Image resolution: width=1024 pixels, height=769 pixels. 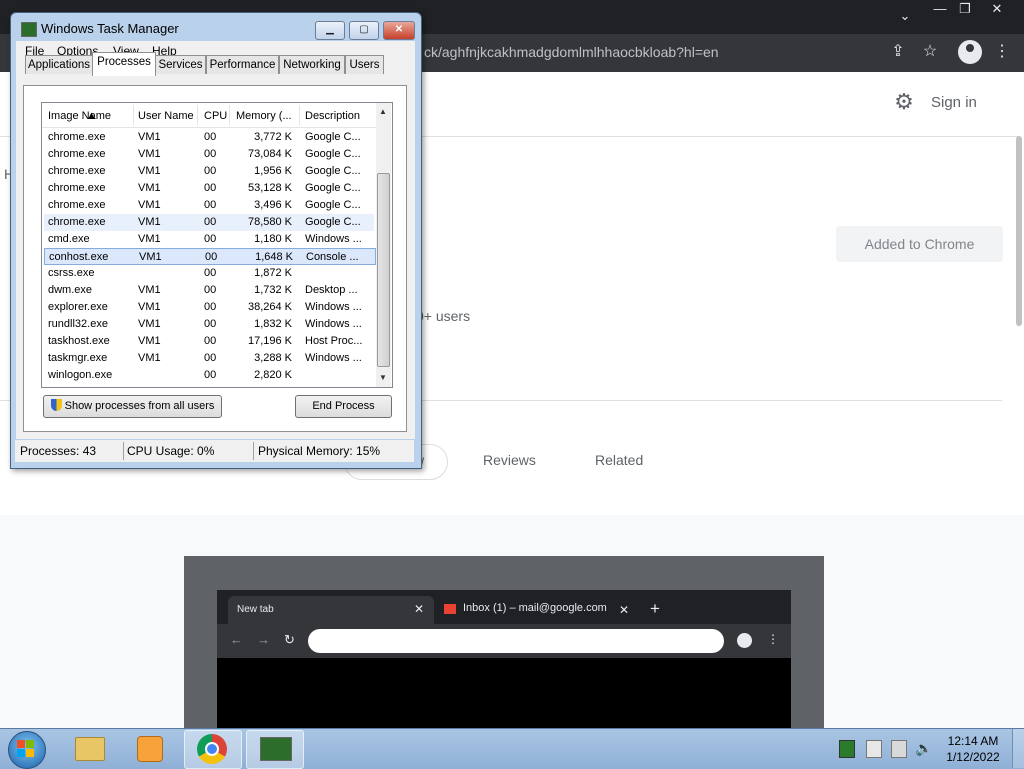 I want to click on process-image-name: conhost.exe, so click(x=79, y=257).